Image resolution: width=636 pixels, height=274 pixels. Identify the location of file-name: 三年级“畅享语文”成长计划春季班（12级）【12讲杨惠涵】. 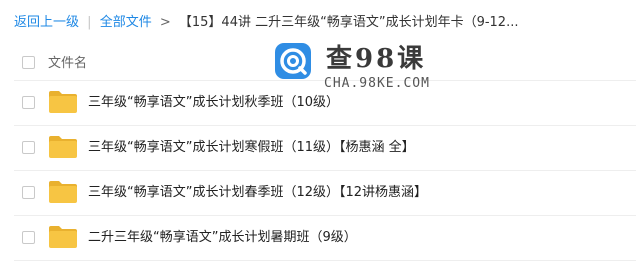
(257, 193).